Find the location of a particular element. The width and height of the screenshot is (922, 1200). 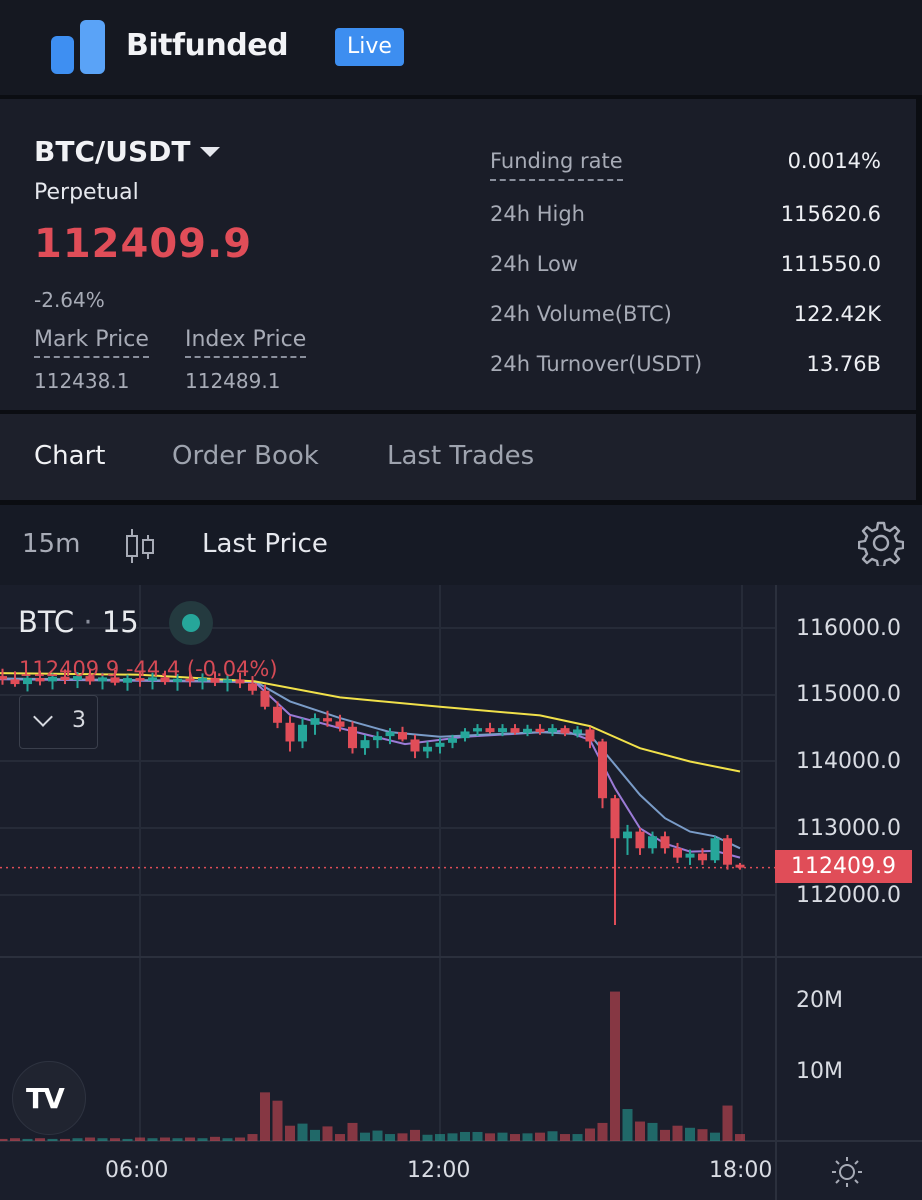

tradingview-logo: TV is located at coordinates (49, 1098).